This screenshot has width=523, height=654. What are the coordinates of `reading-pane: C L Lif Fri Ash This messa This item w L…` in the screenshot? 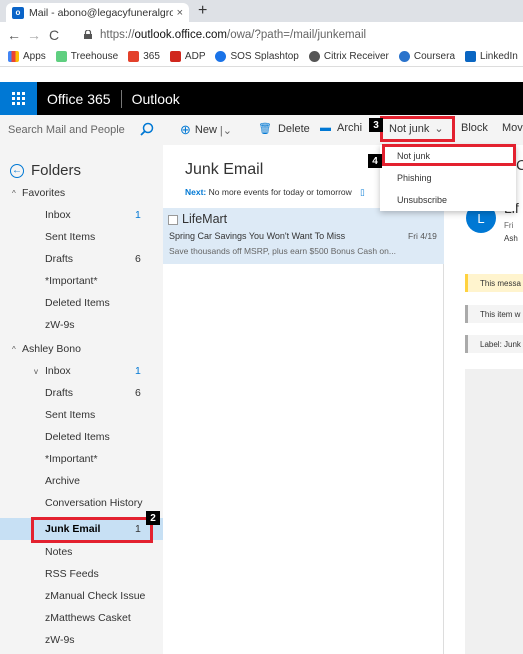 It's located at (483, 399).